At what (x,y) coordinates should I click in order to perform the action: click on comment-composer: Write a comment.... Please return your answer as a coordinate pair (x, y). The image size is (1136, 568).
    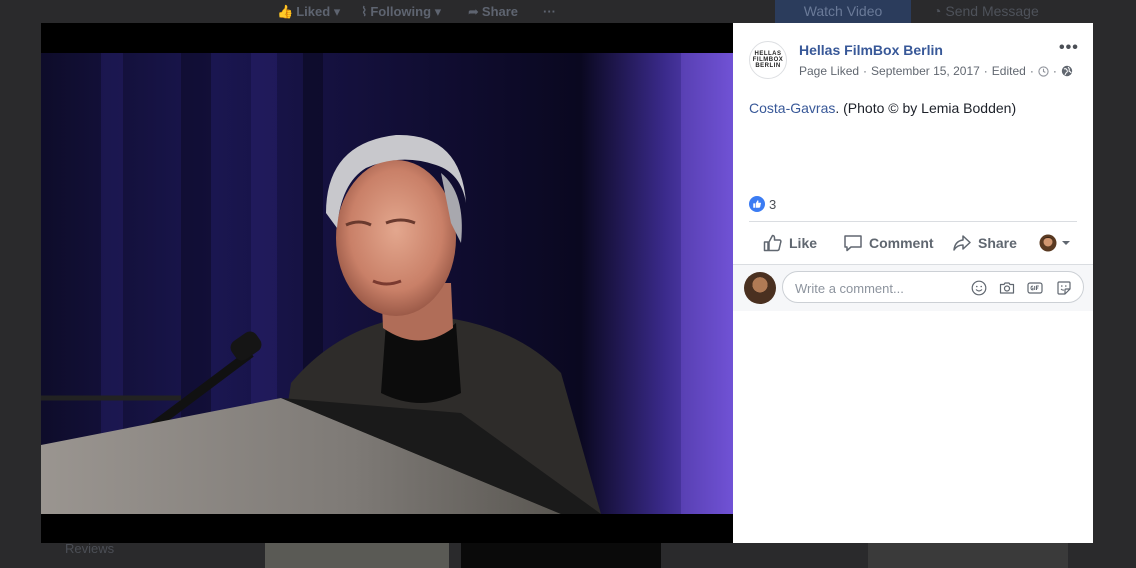
    Looking at the image, I should click on (913, 287).